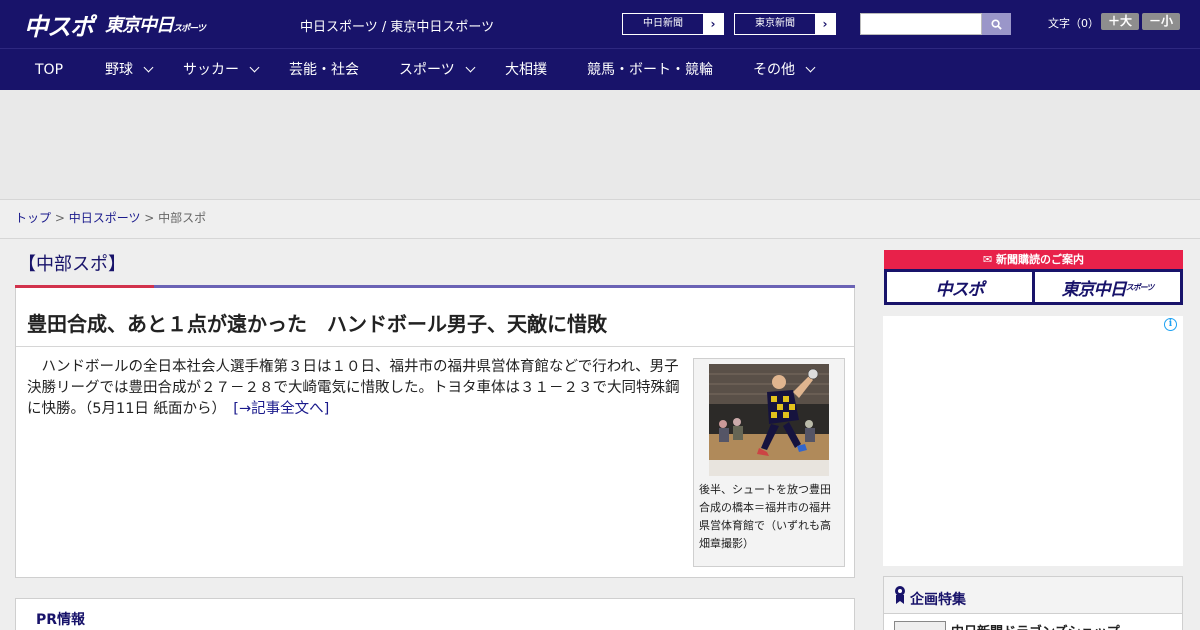 This screenshot has height=630, width=1200. Describe the element at coordinates (1140, 287) in the screenshot. I see `subscribe-tokyo-chunichi-logo-small: スポーツ` at that location.